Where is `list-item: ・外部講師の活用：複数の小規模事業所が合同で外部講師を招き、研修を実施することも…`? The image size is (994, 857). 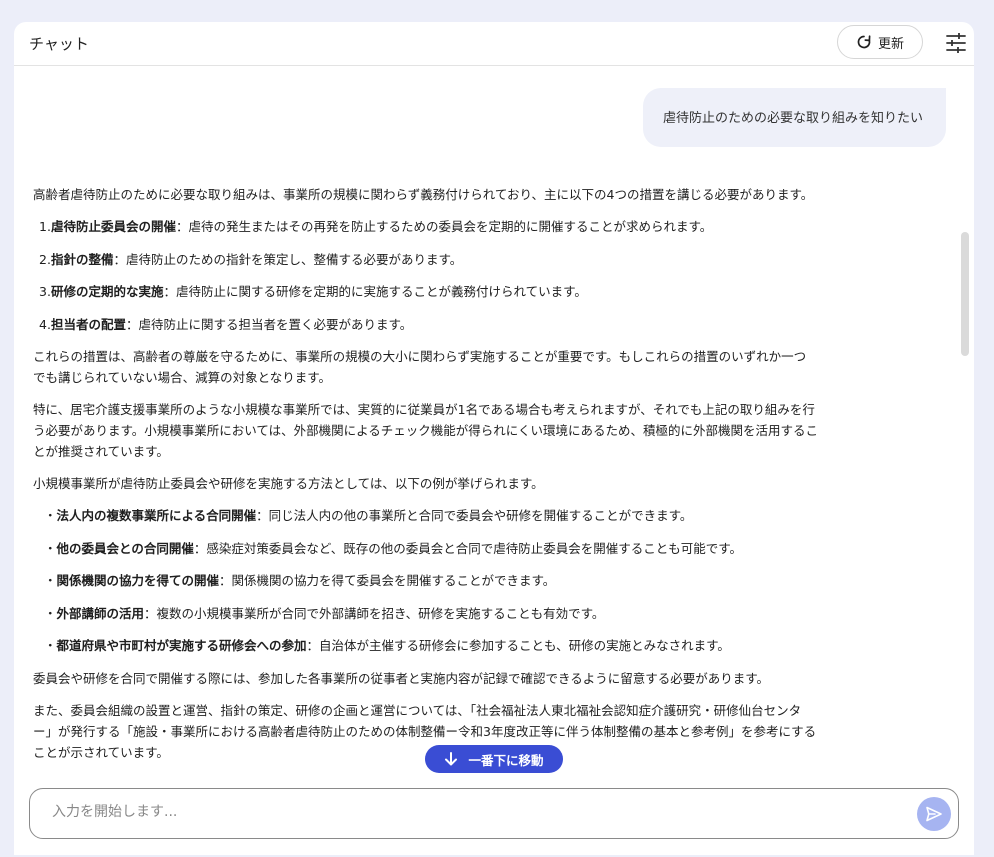 list-item: ・外部講師の活用：複数の小規模事業所が合同で外部講師を招き、研修を実施することも… is located at coordinates (324, 613).